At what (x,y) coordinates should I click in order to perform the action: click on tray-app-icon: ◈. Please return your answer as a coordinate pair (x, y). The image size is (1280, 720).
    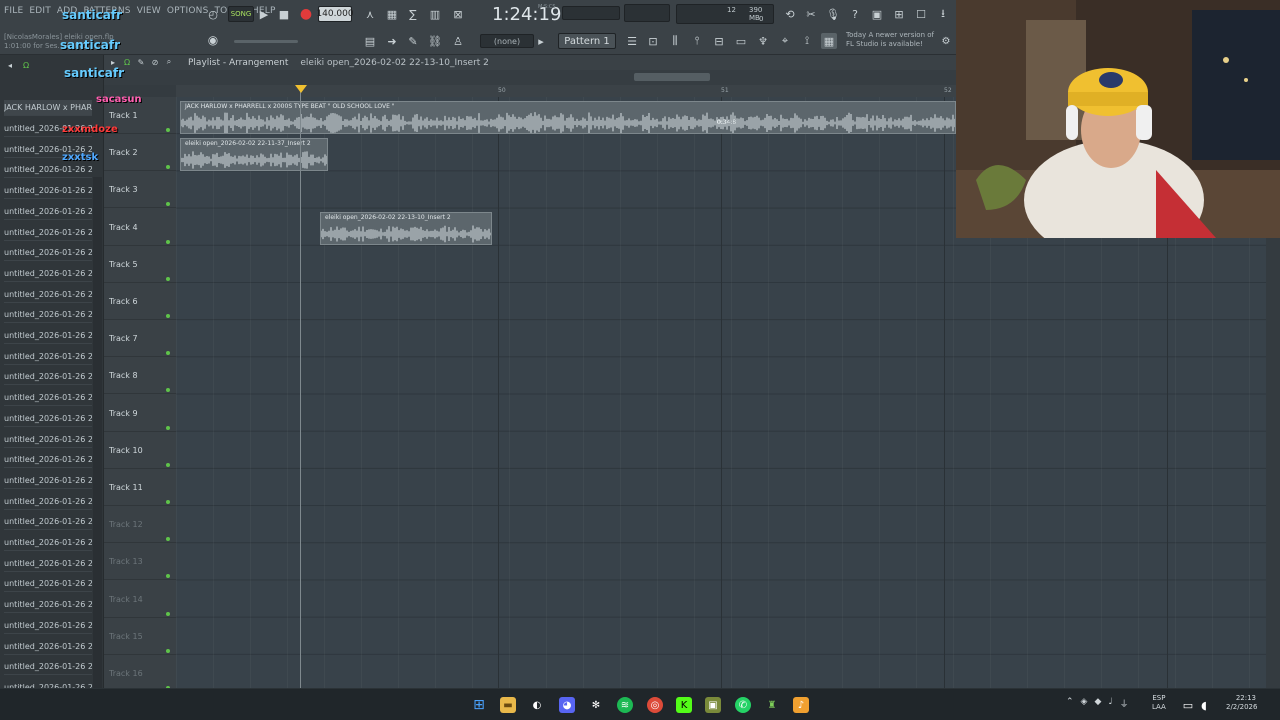
    Looking at the image, I should click on (1084, 703).